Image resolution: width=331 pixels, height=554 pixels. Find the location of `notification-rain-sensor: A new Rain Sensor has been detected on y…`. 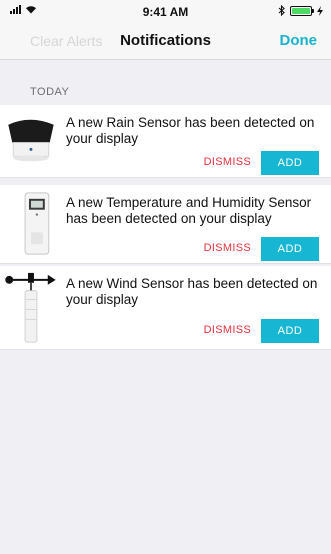

notification-rain-sensor: A new Rain Sensor has been detected on y… is located at coordinates (165, 141).